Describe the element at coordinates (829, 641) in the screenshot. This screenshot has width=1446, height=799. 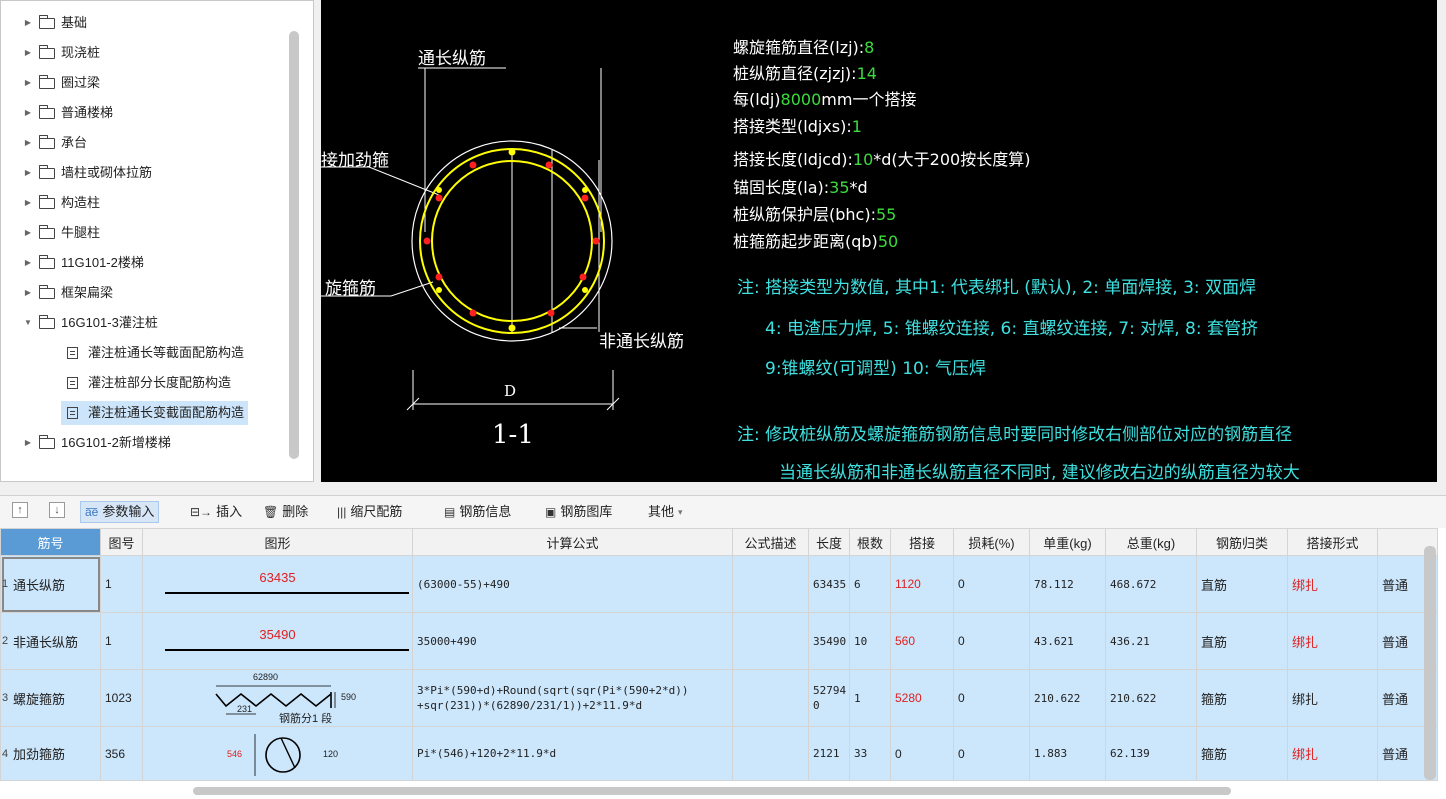
I see `cell-length: 35490` at that location.